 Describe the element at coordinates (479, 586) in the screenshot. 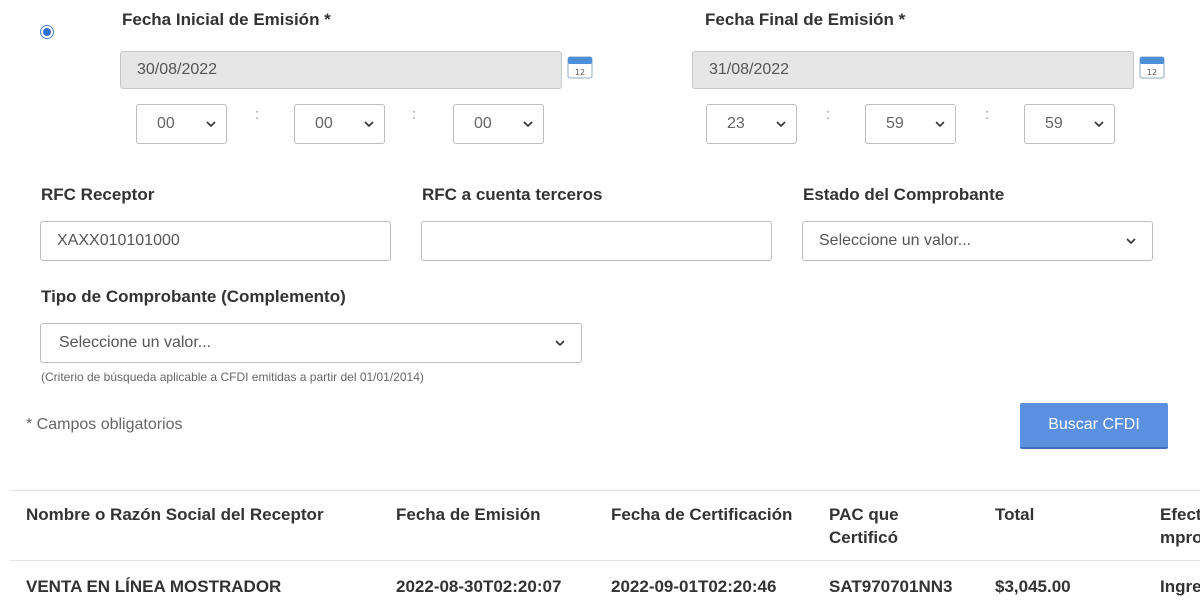

I see `cell-fecha-emision: 2022-08-30T02:20:07` at that location.